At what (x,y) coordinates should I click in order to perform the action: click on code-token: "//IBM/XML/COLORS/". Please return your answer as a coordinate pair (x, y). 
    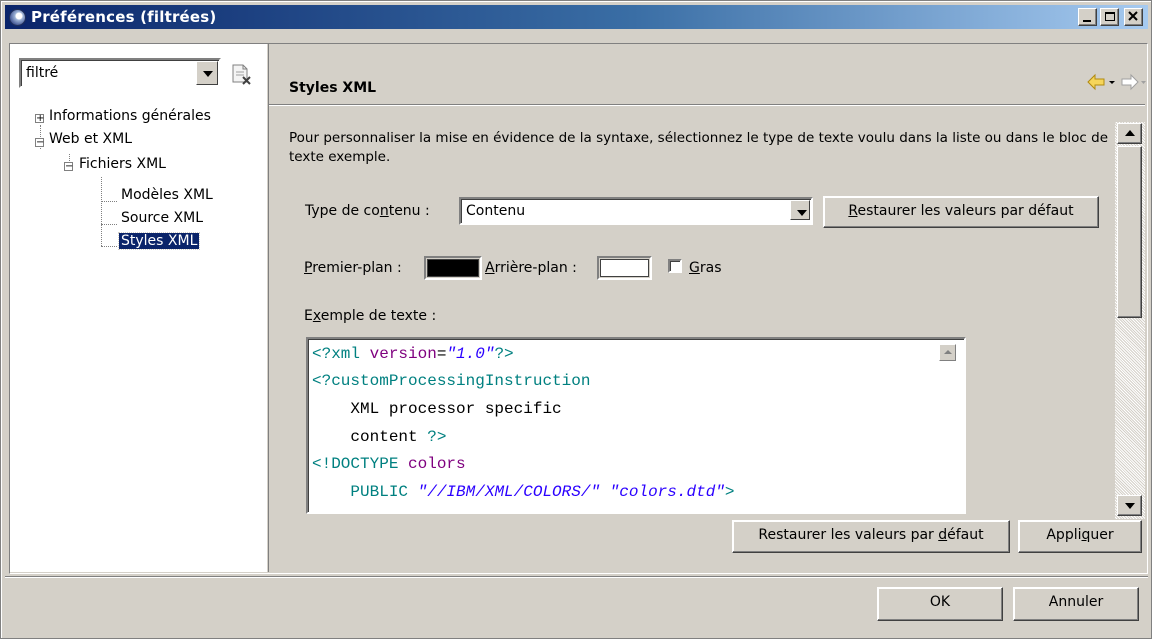
    Looking at the image, I should click on (509, 492).